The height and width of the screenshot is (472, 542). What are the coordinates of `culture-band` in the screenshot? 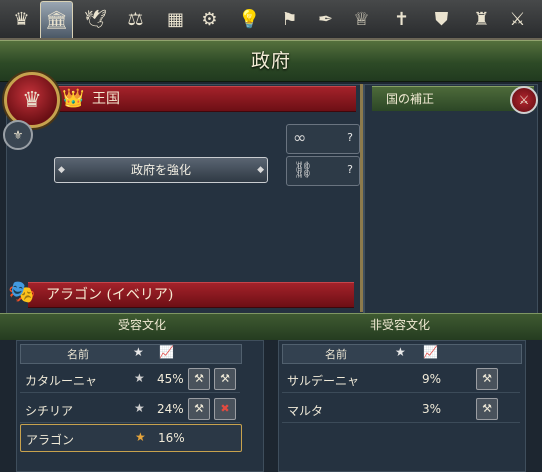 It's located at (271, 326).